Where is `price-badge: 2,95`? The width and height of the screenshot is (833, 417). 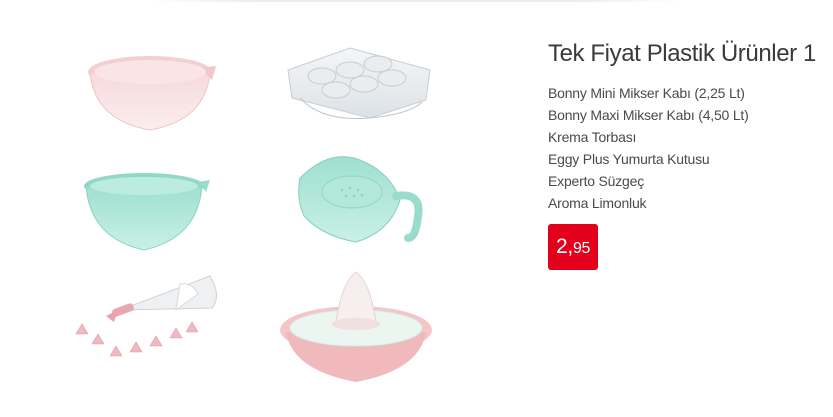
price-badge: 2,95 is located at coordinates (573, 247).